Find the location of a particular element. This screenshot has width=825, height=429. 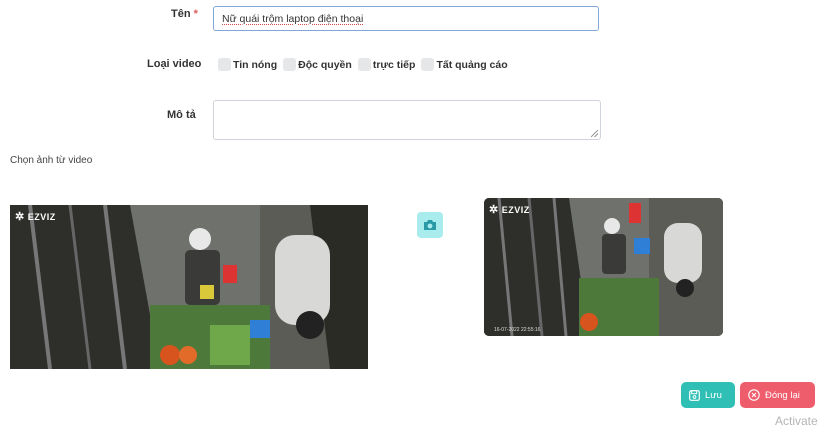

video-type-hot-news: Tin nóng is located at coordinates (247, 64).